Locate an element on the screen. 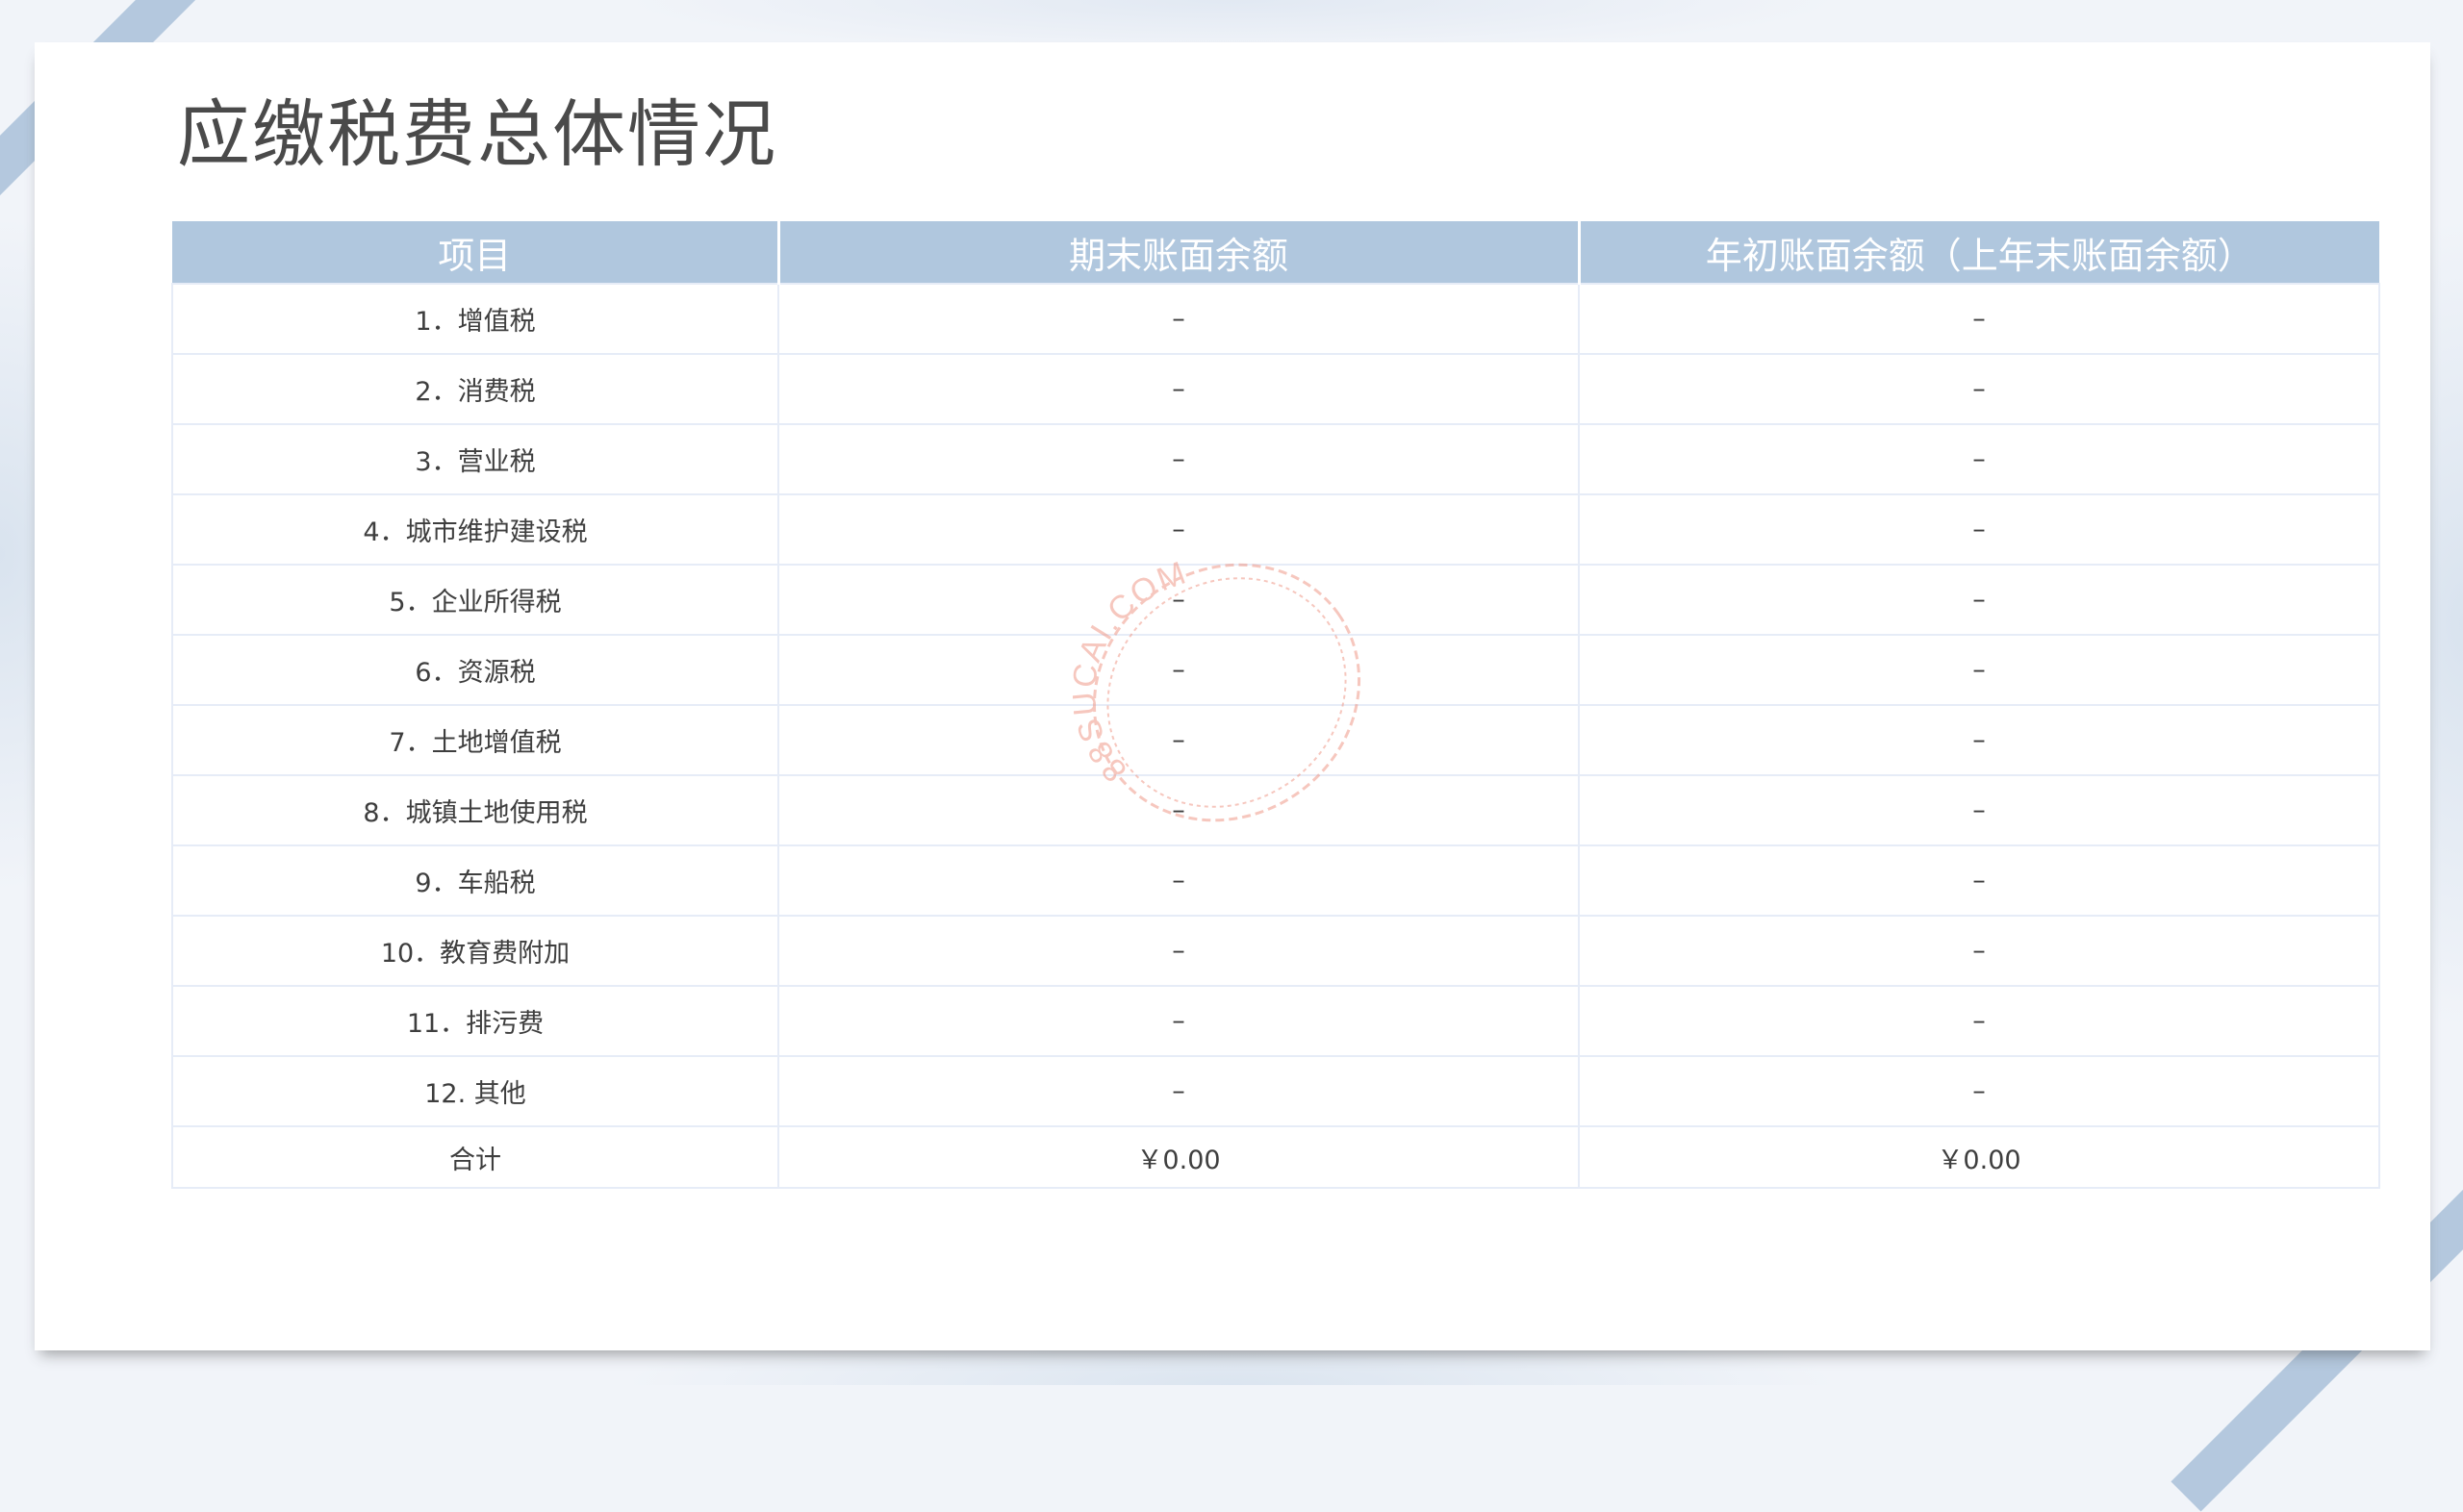 This screenshot has width=2463, height=1512. table-row: 8．城镇土地使用税 – – is located at coordinates (1276, 810).